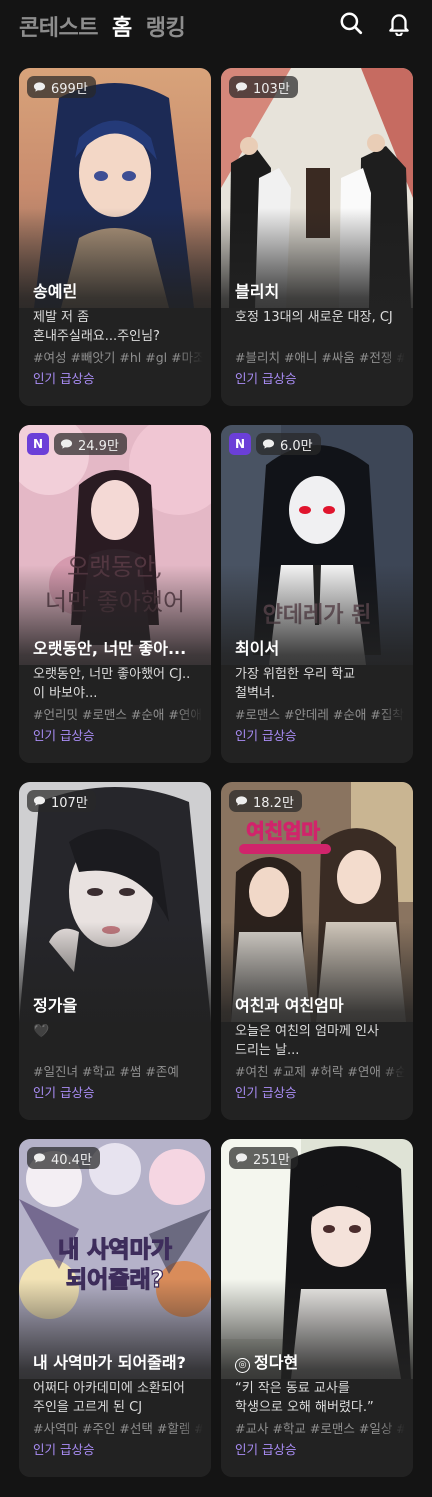 The image size is (432, 1497). I want to click on card-badges: 103만, so click(263, 87).